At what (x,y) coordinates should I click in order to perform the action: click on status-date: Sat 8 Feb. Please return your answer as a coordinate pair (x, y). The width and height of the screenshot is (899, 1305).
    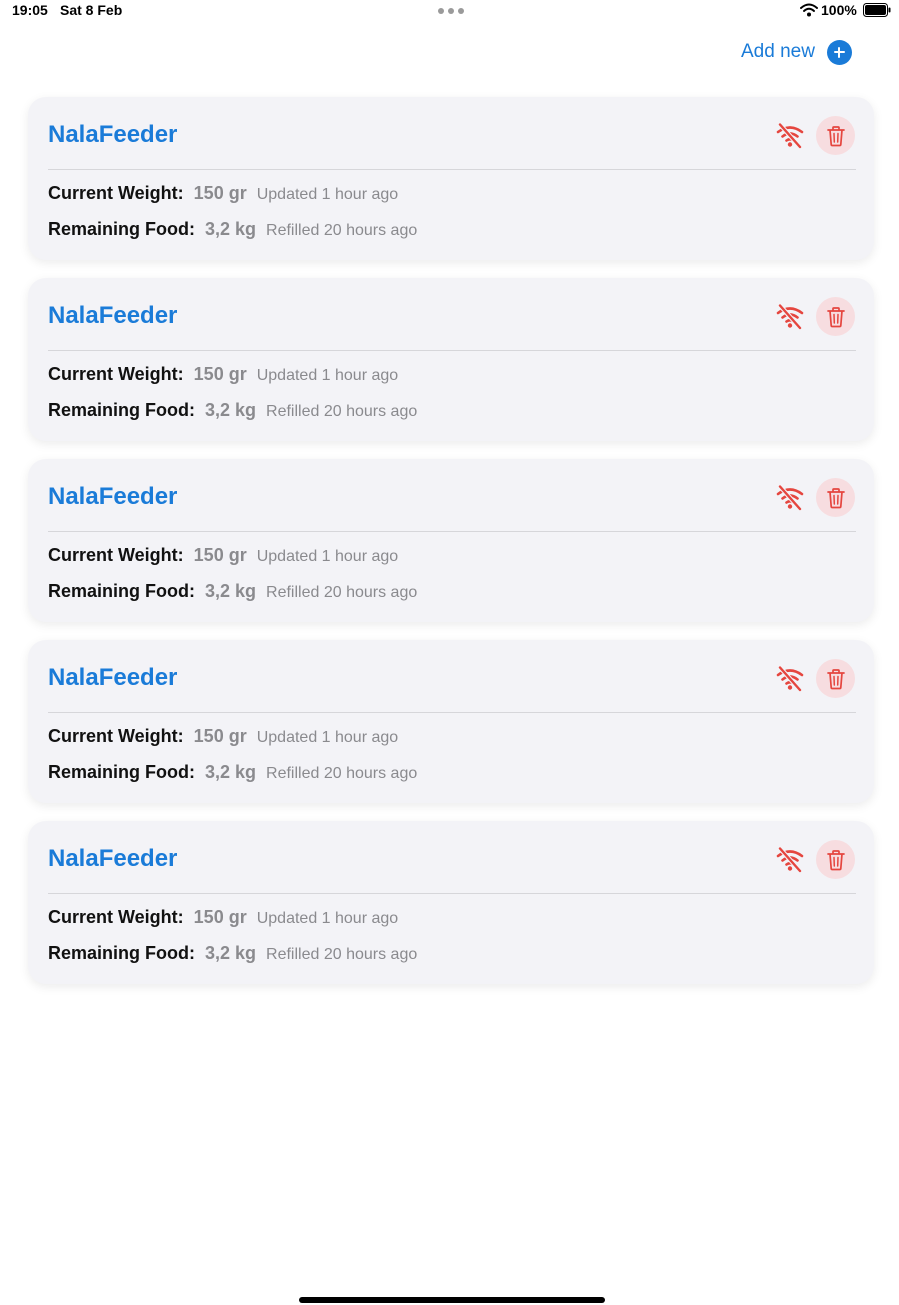
    Looking at the image, I should click on (91, 10).